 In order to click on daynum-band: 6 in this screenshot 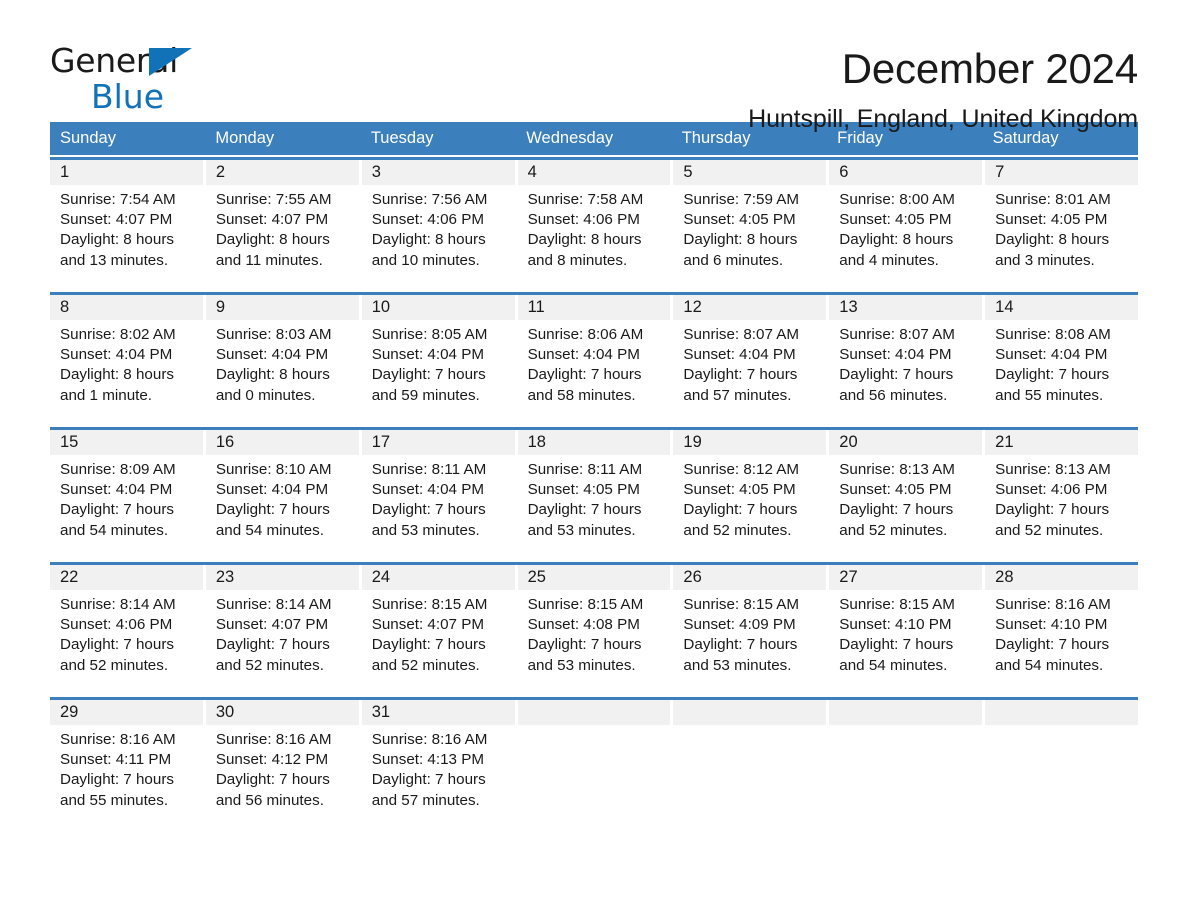, I will do `click(906, 172)`.